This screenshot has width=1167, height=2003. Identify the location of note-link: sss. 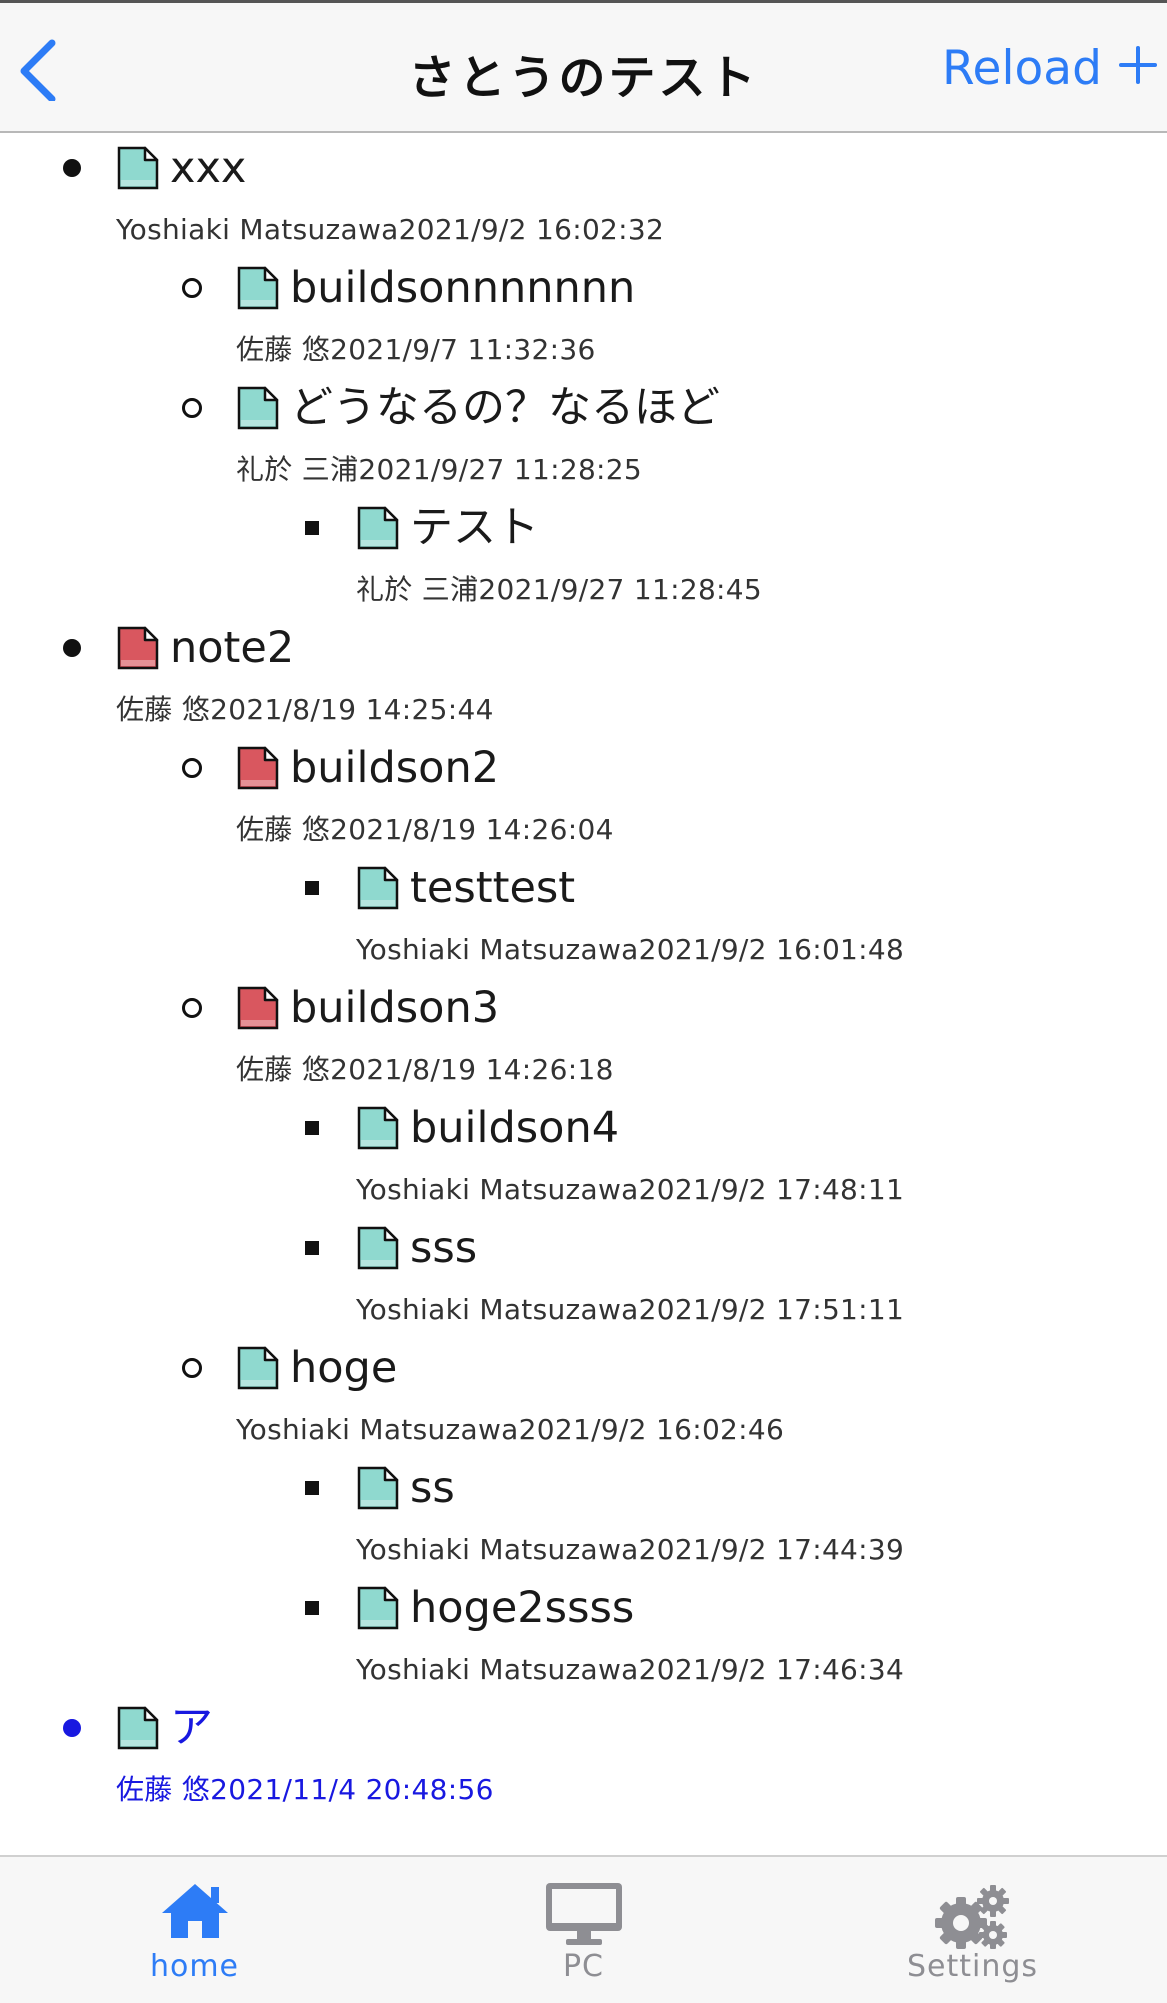
(630, 1248).